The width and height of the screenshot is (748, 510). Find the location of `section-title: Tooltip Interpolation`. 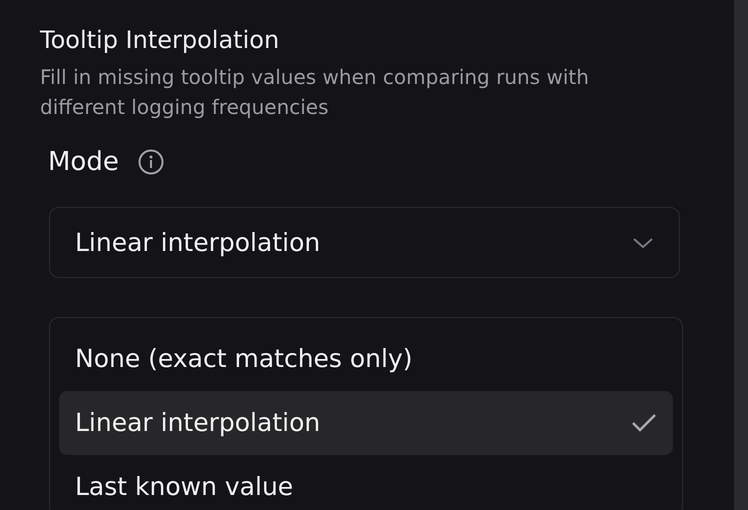

section-title: Tooltip Interpolation is located at coordinates (160, 40).